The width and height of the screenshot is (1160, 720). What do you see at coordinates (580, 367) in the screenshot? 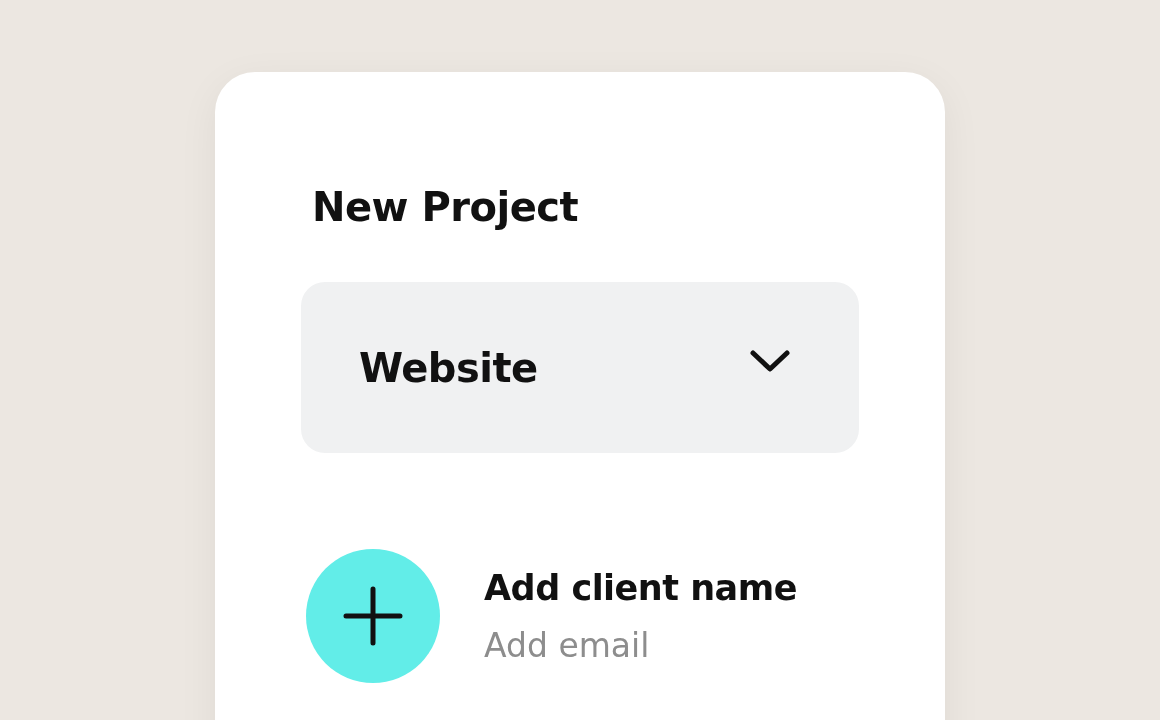
I see `project-type-dropdown: Website` at bounding box center [580, 367].